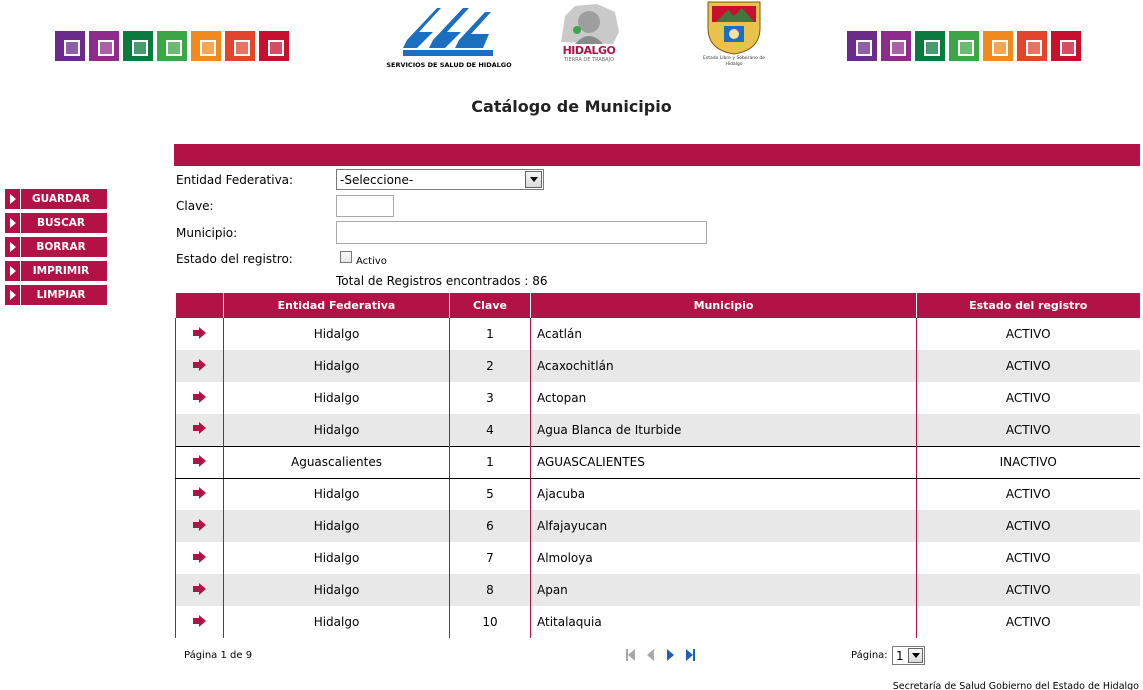 Image resolution: width=1143 pixels, height=690 pixels. I want to click on cell-municipio: Atitalaquia, so click(723, 622).